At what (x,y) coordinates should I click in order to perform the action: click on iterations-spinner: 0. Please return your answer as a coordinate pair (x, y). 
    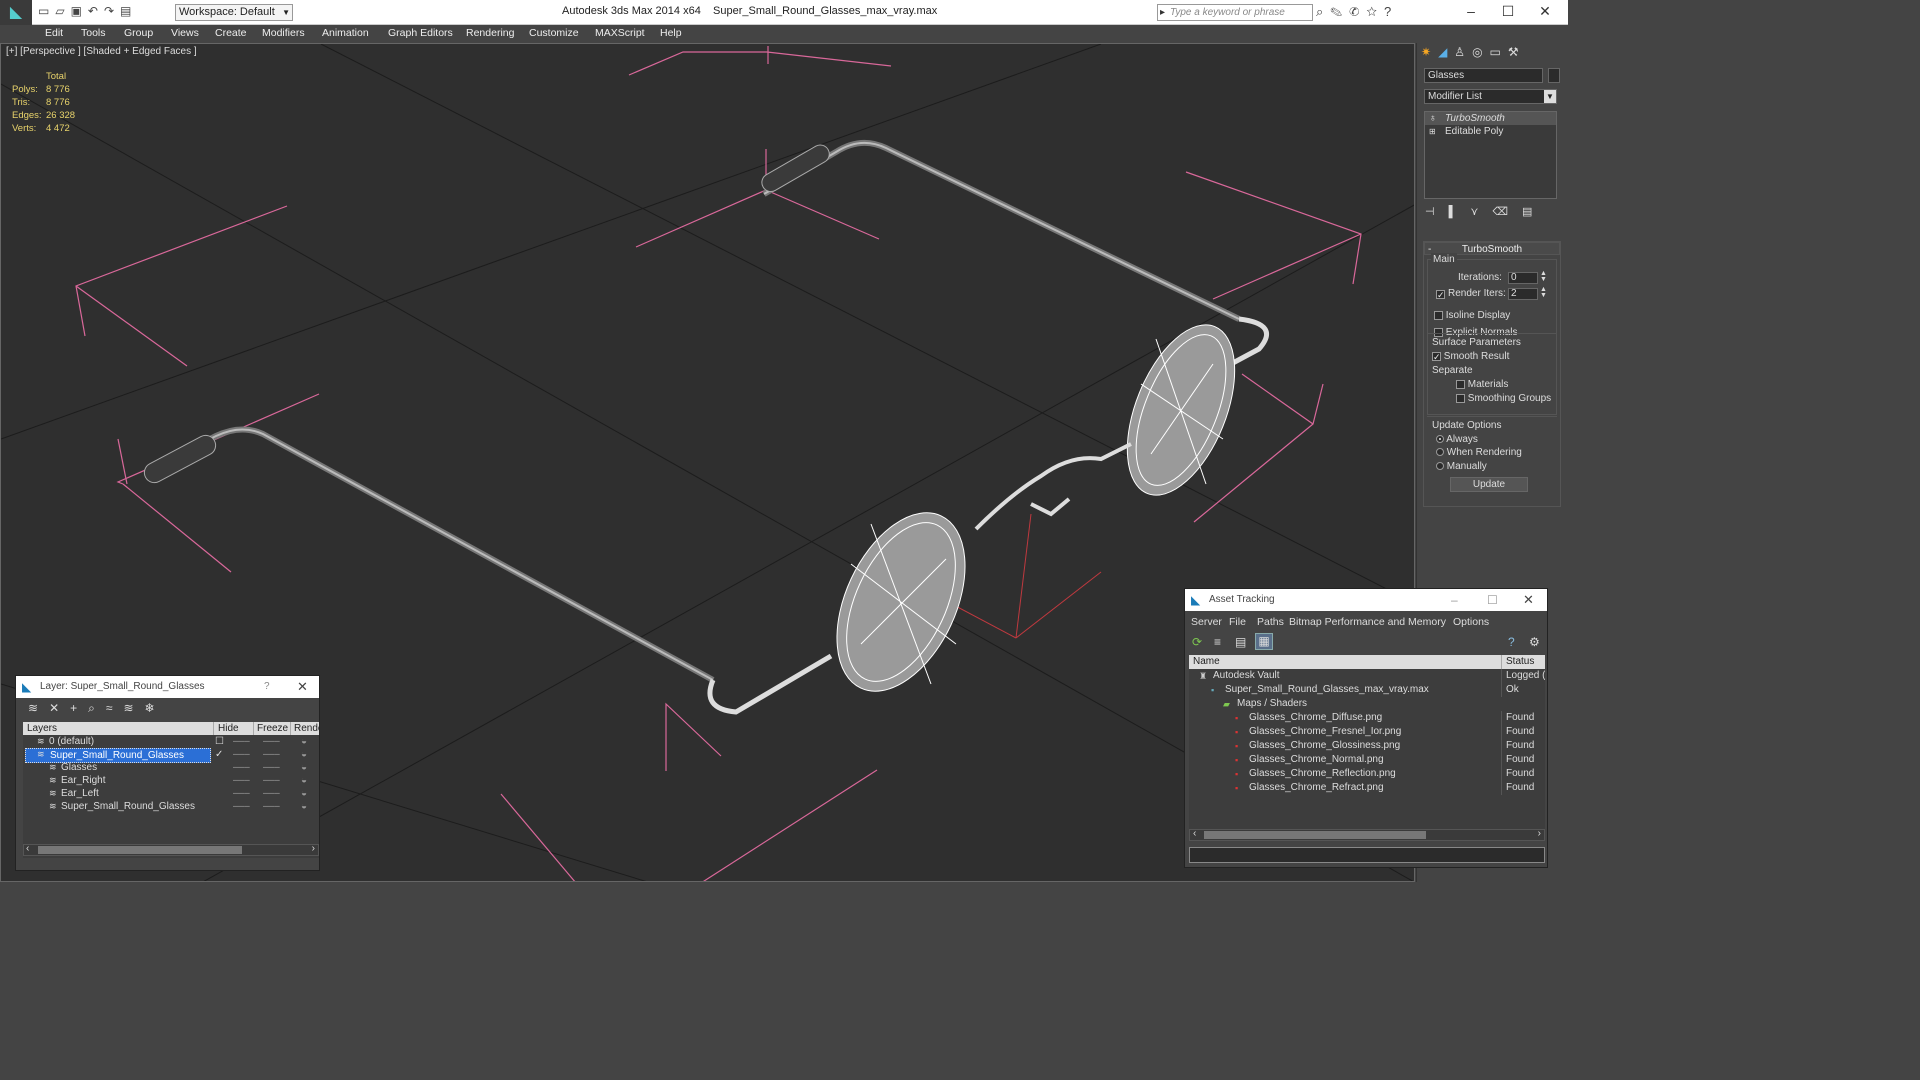
    Looking at the image, I should click on (1523, 278).